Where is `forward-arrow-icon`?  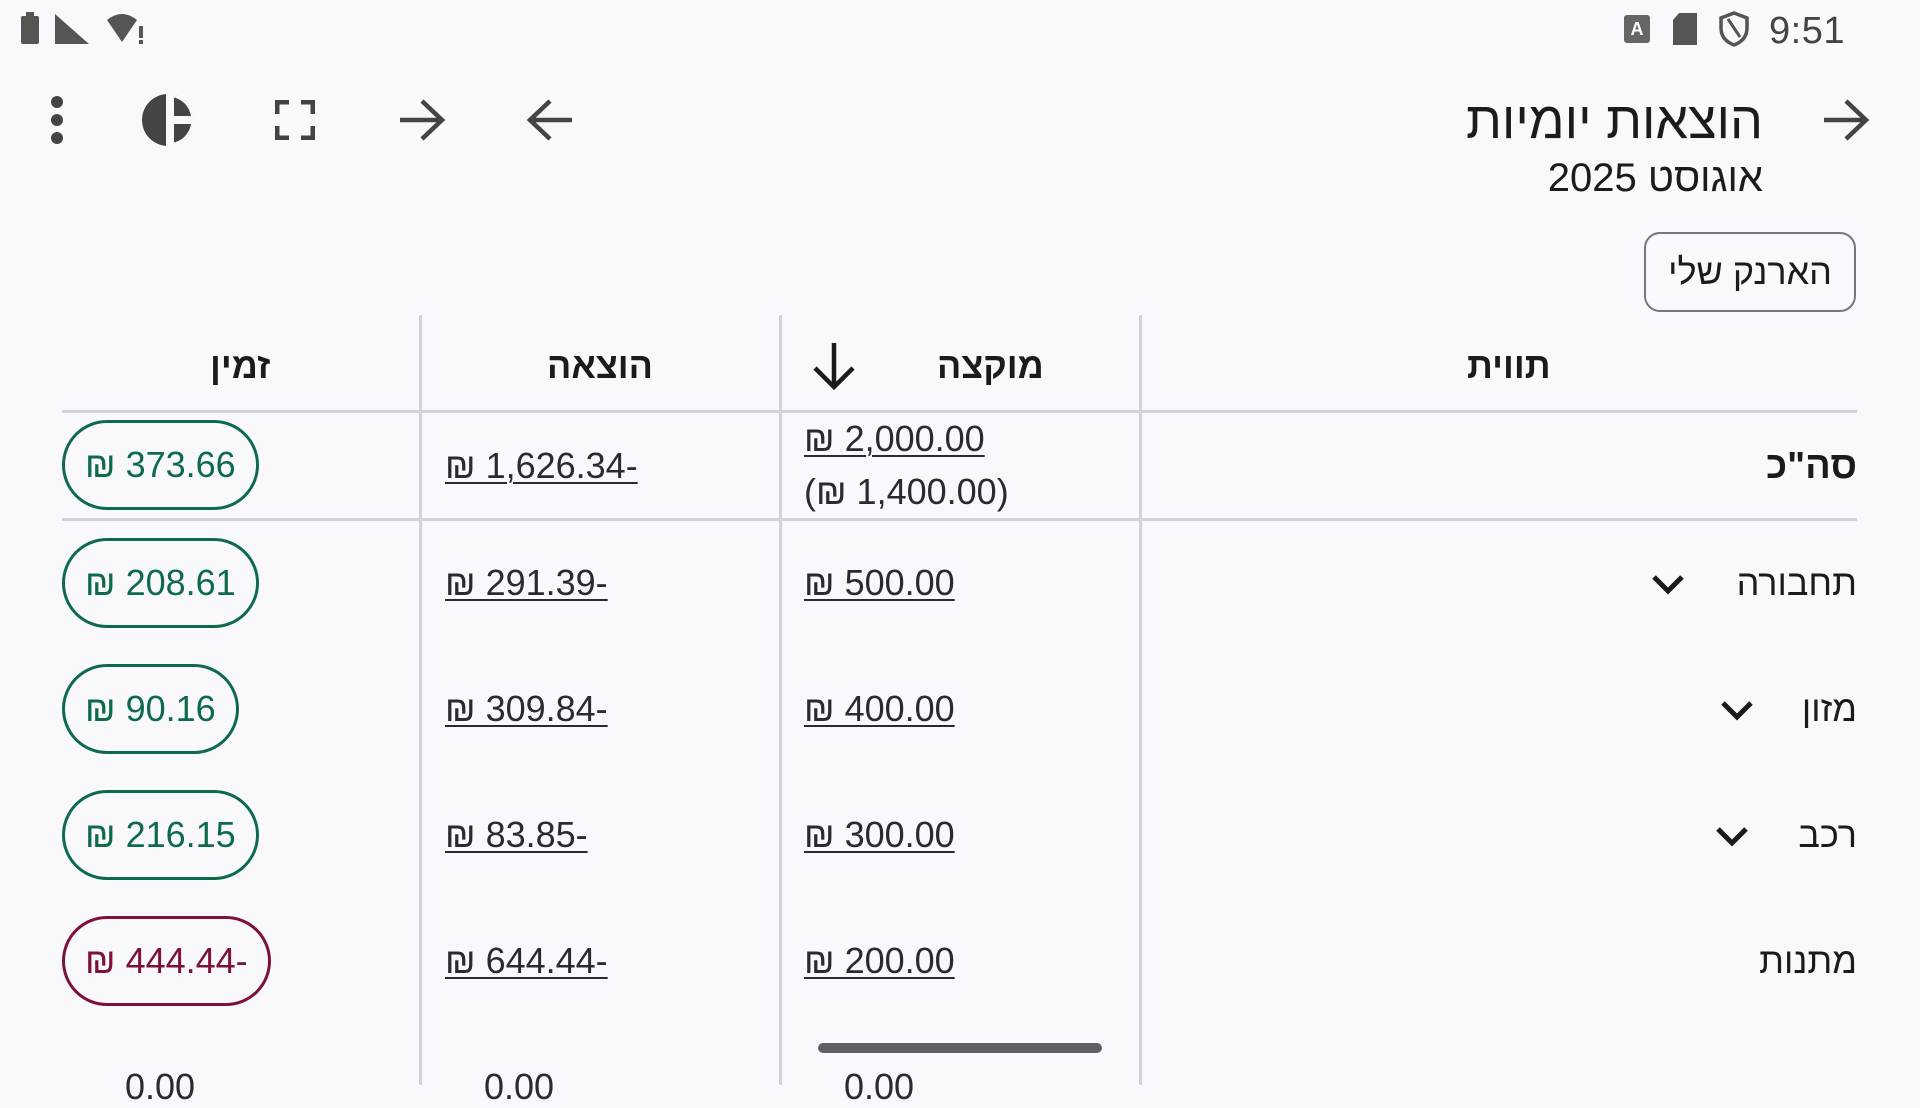
forward-arrow-icon is located at coordinates (422, 120).